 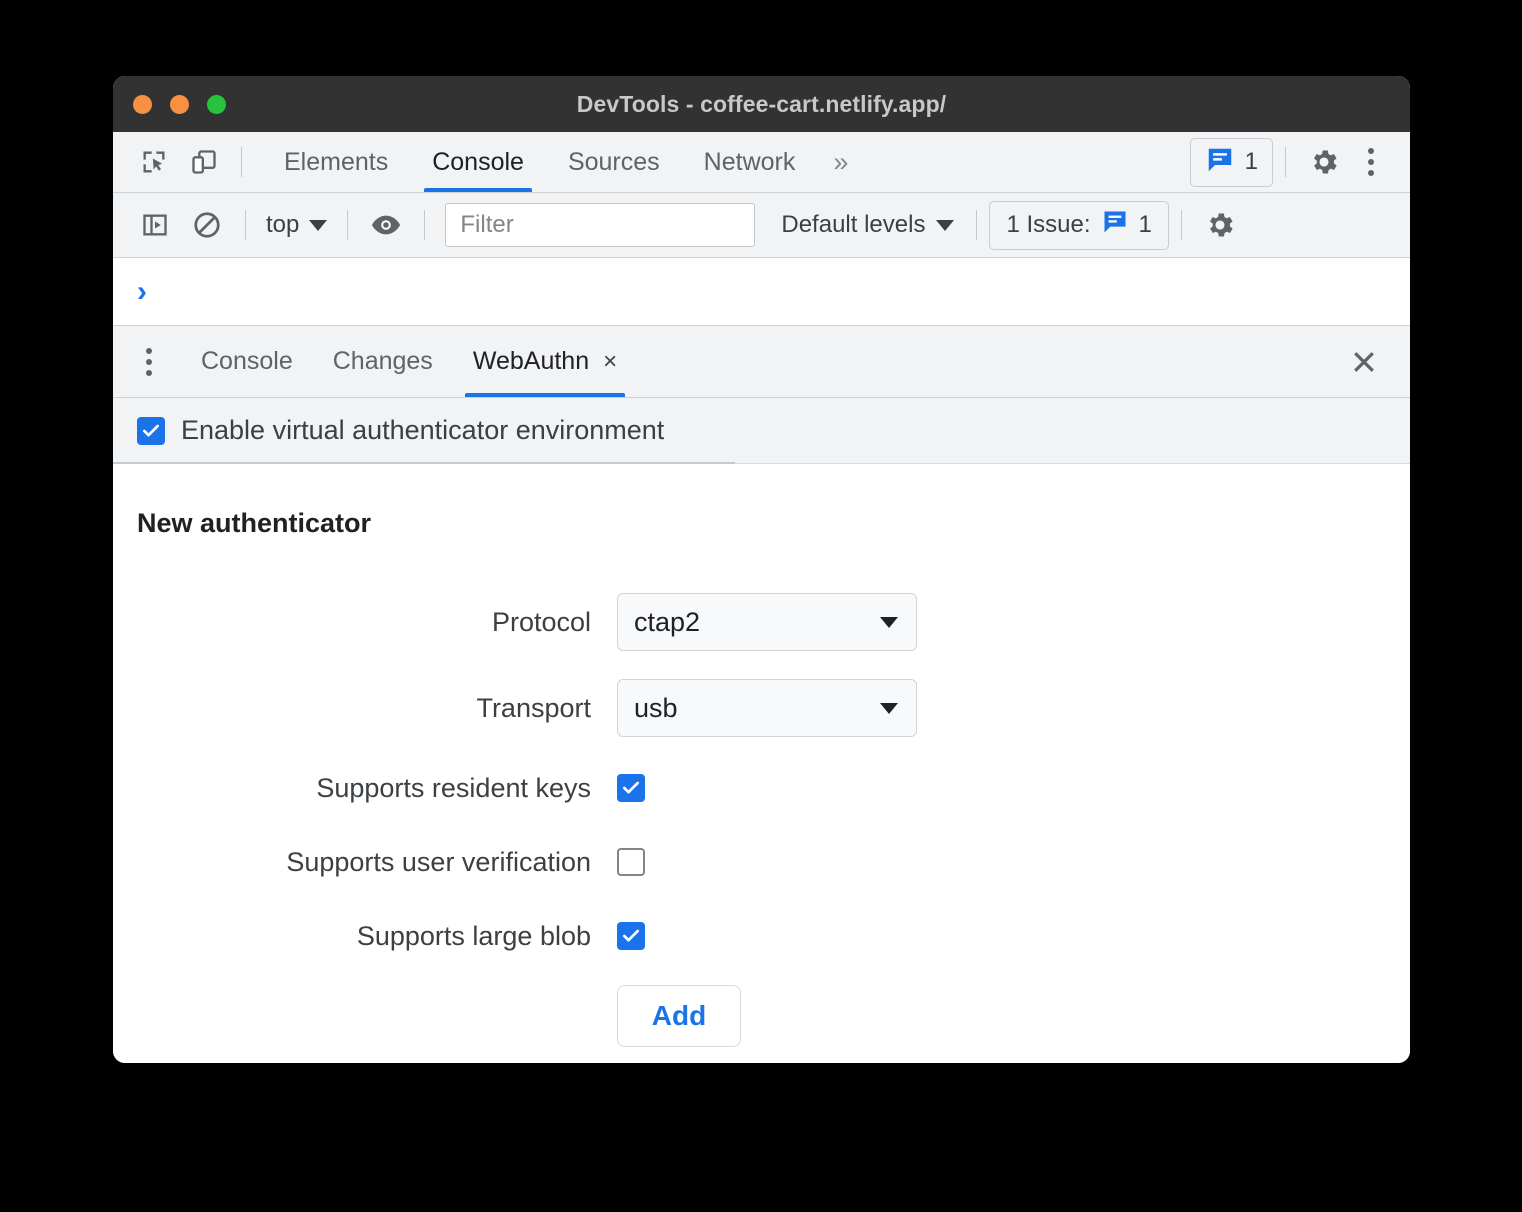 I want to click on tab-elements: Elements, so click(x=336, y=162).